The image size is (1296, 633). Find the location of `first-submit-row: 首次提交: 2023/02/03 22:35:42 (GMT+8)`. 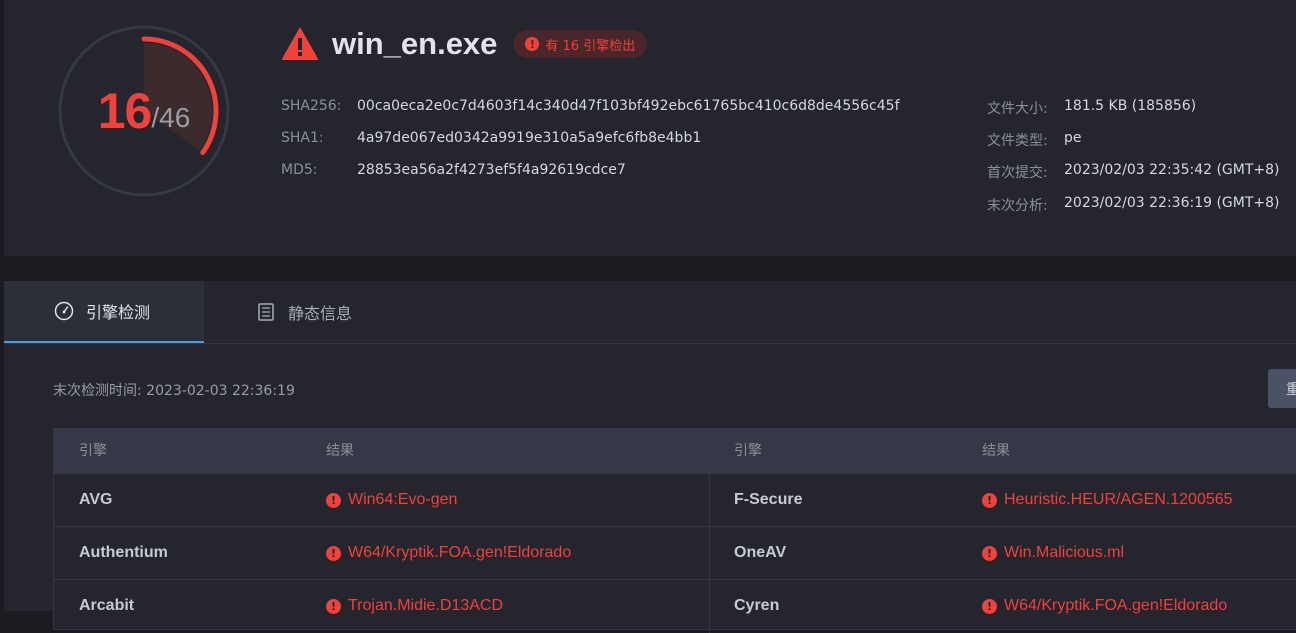

first-submit-row: 首次提交: 2023/02/03 22:35:42 (GMT+8) is located at coordinates (1133, 172).